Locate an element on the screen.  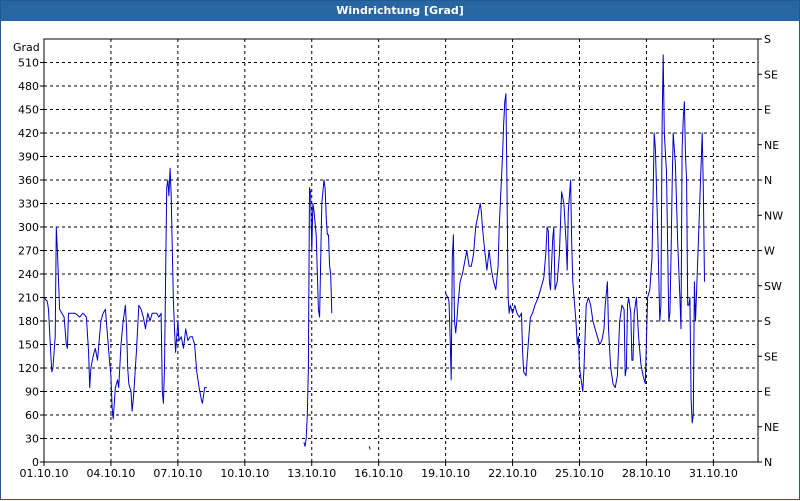
y-tick-label: 330 is located at coordinates (28, 204).